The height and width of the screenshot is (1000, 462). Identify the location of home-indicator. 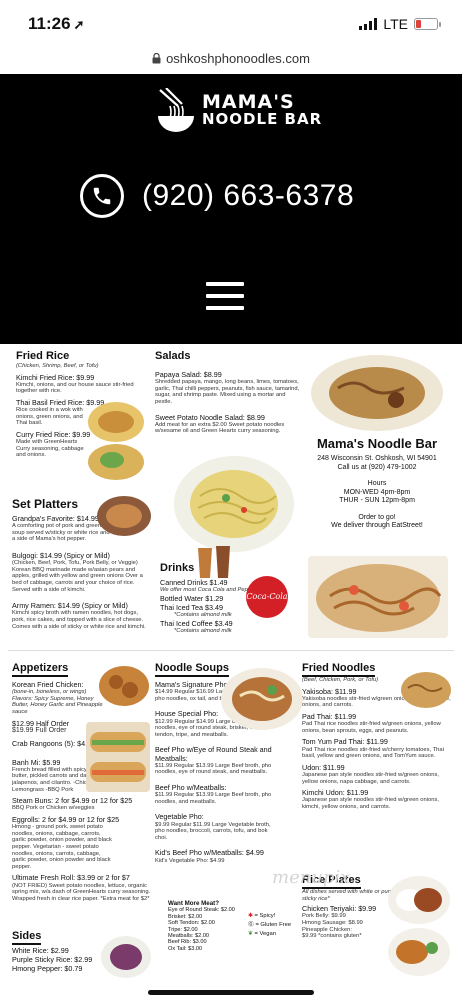
(231, 992).